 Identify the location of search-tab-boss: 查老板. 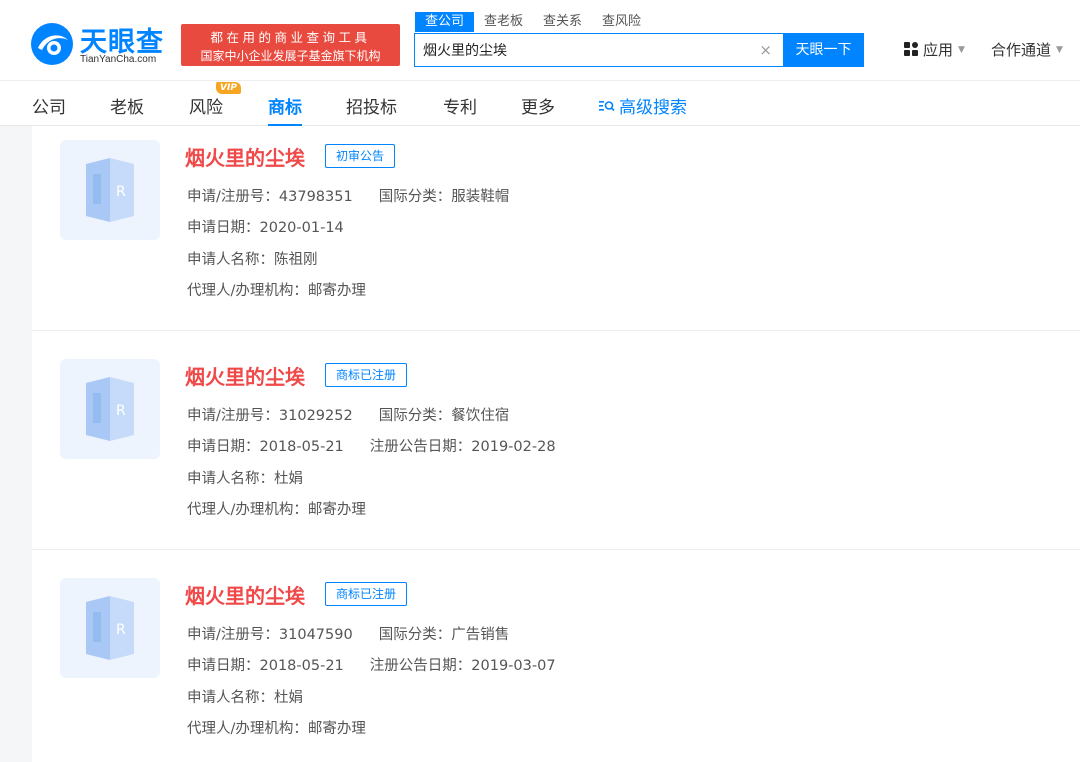
(503, 22).